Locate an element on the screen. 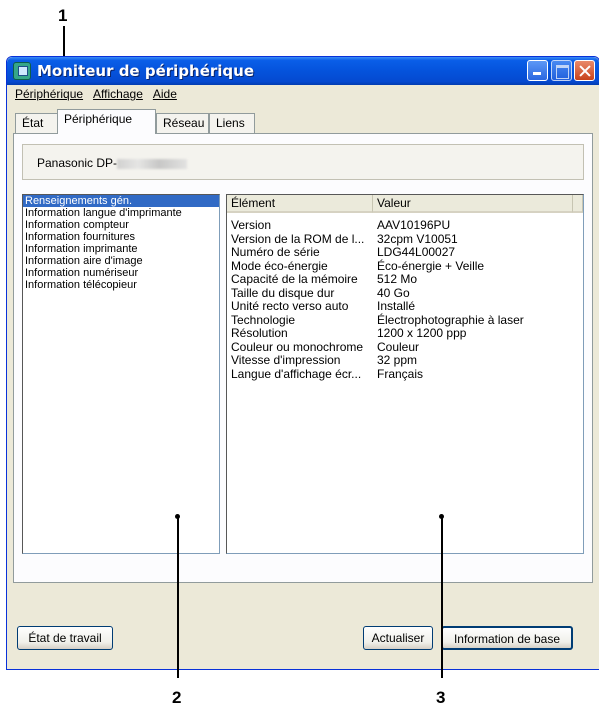 The image size is (599, 712). table-row: Unité recto verso auto Installé is located at coordinates (405, 306).